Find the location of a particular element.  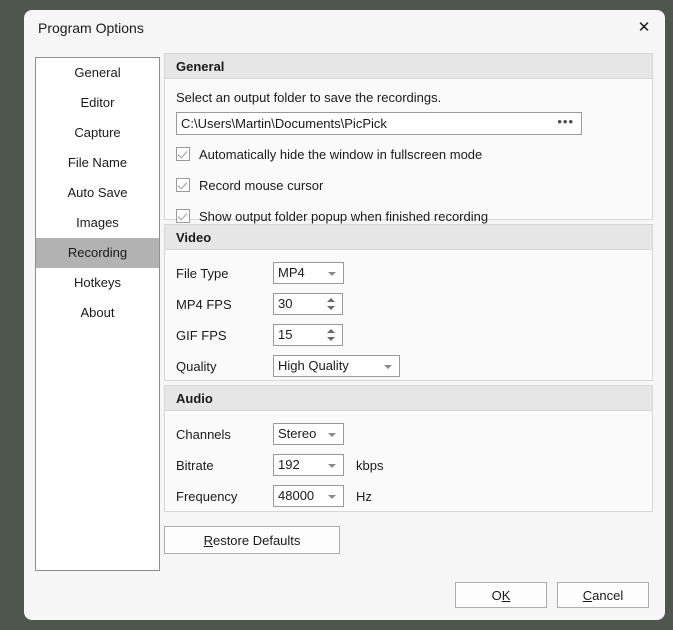

row-mp4-fps: MP4 FPS 30 is located at coordinates (259, 304).